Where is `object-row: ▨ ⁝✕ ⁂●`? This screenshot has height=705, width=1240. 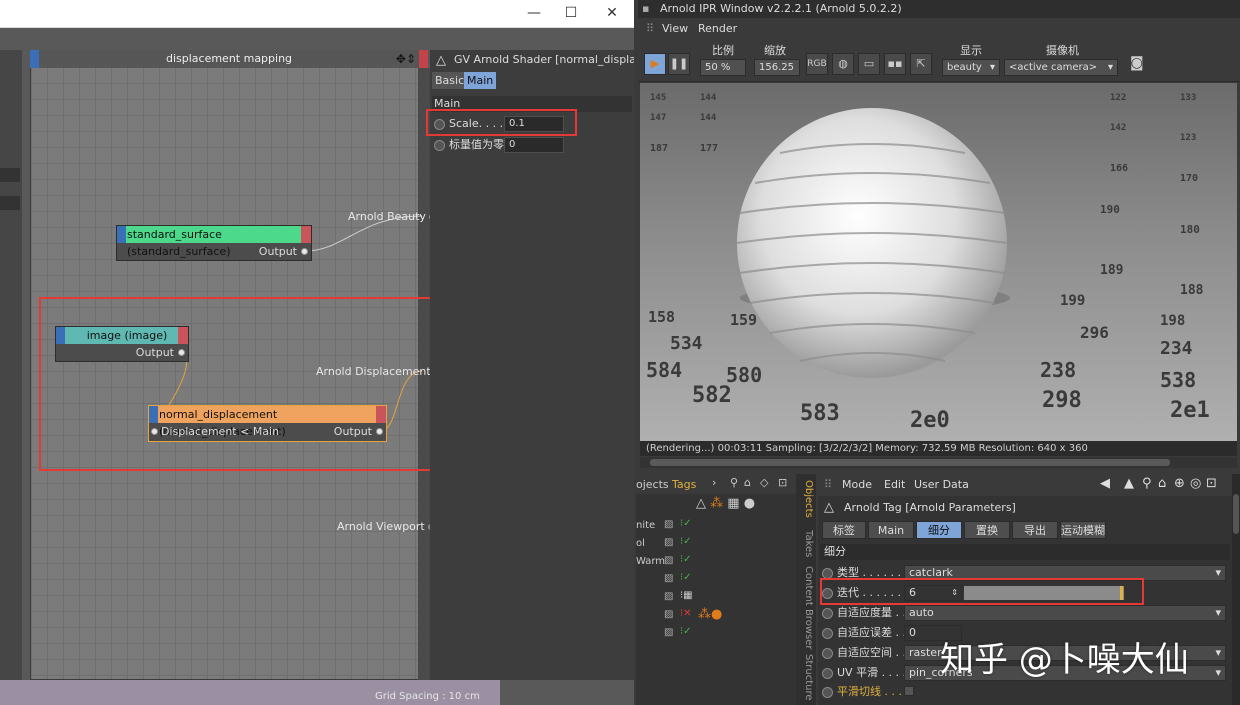 object-row: ▨ ⁝✕ ⁂● is located at coordinates (716, 616).